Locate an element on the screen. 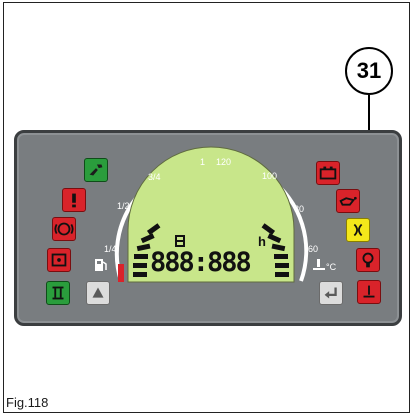 Image resolution: width=414 pixels, height=417 pixels. oil-pressure-icon is located at coordinates (348, 201).